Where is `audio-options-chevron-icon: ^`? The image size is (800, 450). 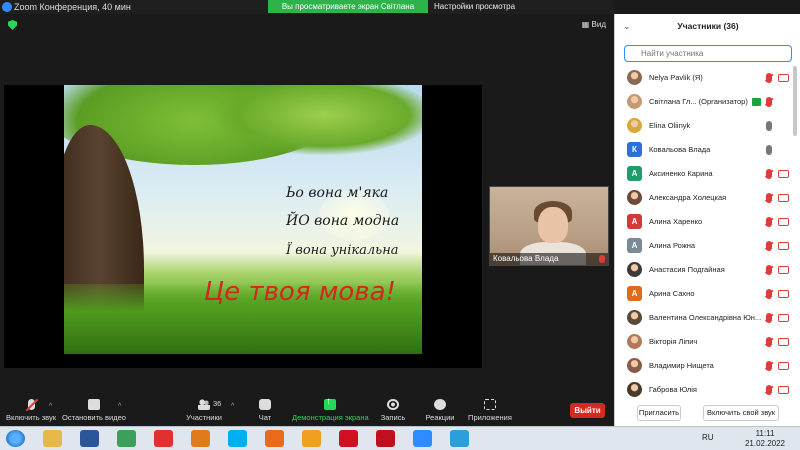 audio-options-chevron-icon: ^ is located at coordinates (50, 406).